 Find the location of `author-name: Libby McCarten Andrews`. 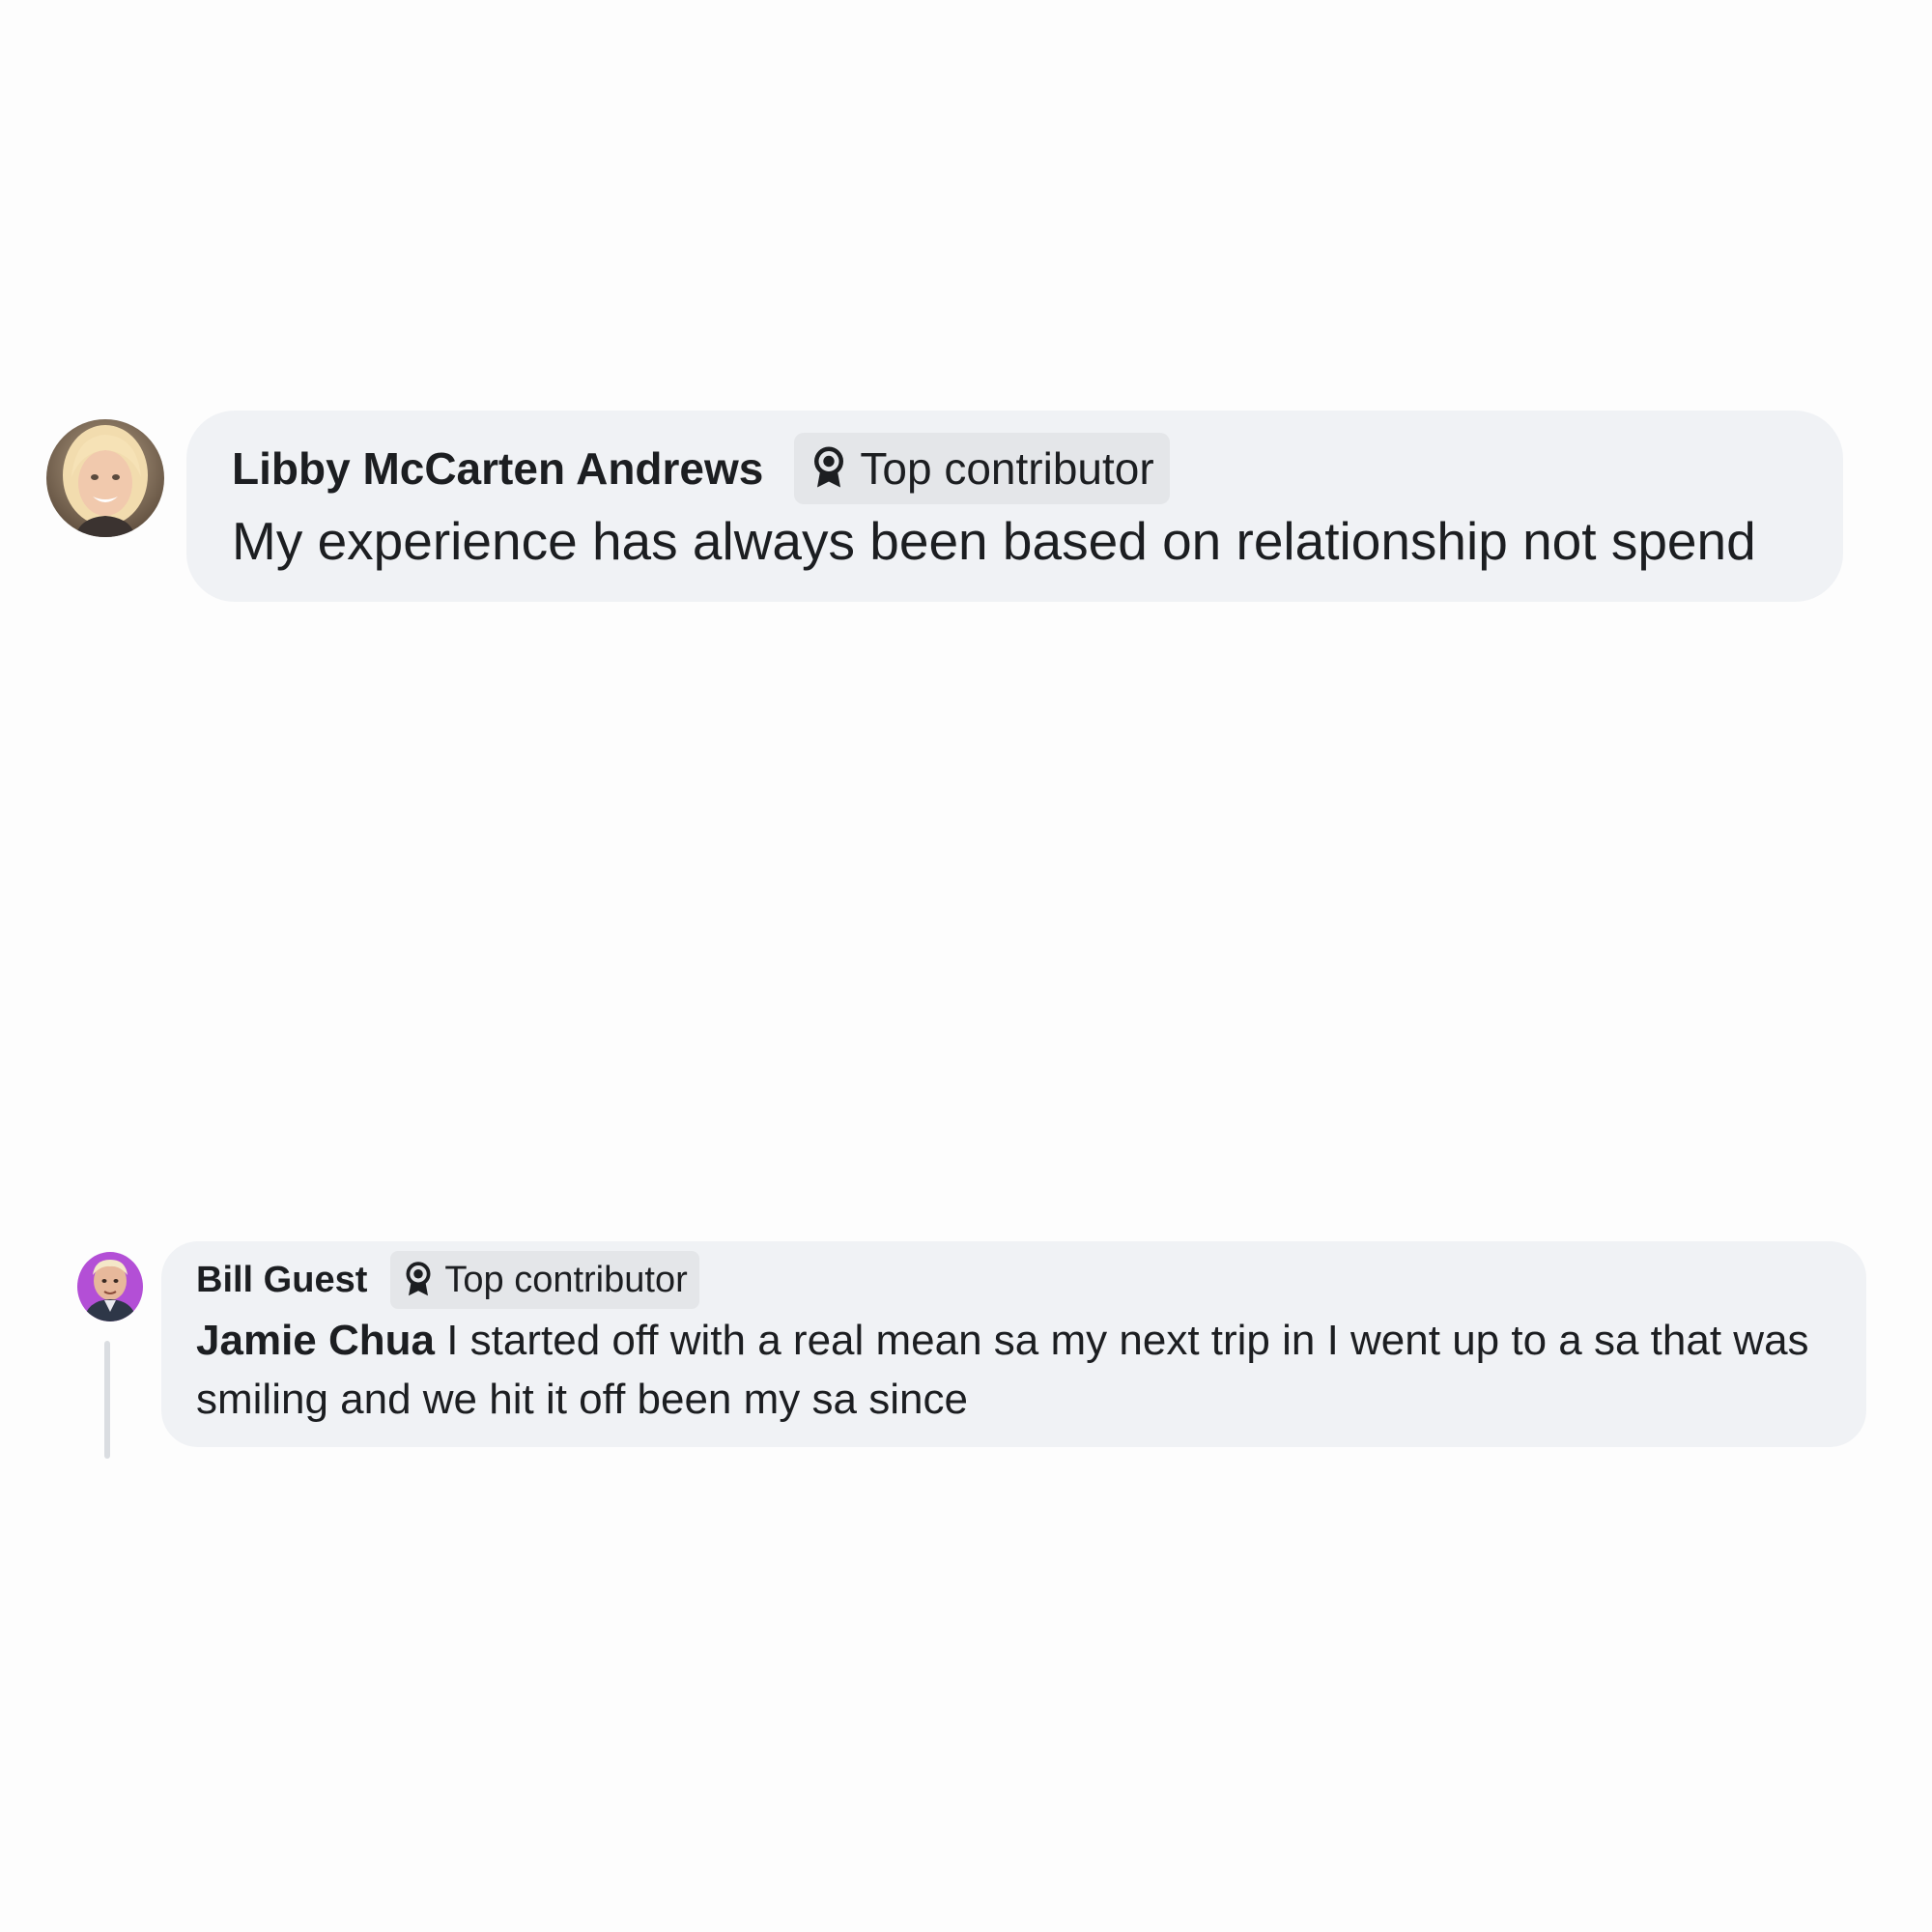

author-name: Libby McCarten Andrews is located at coordinates (497, 468).